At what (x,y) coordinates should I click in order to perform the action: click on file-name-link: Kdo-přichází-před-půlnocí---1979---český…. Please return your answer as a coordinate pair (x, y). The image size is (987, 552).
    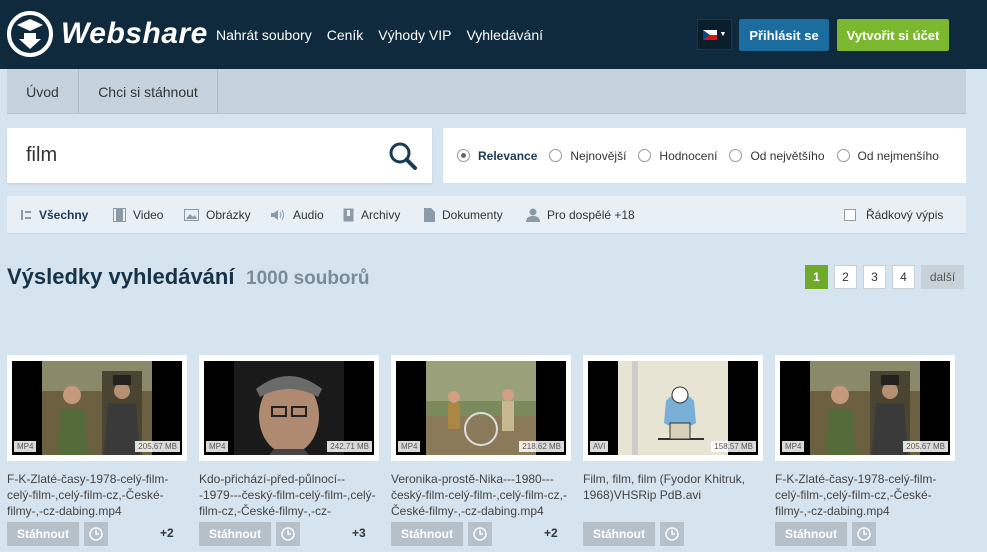
    Looking at the image, I should click on (288, 495).